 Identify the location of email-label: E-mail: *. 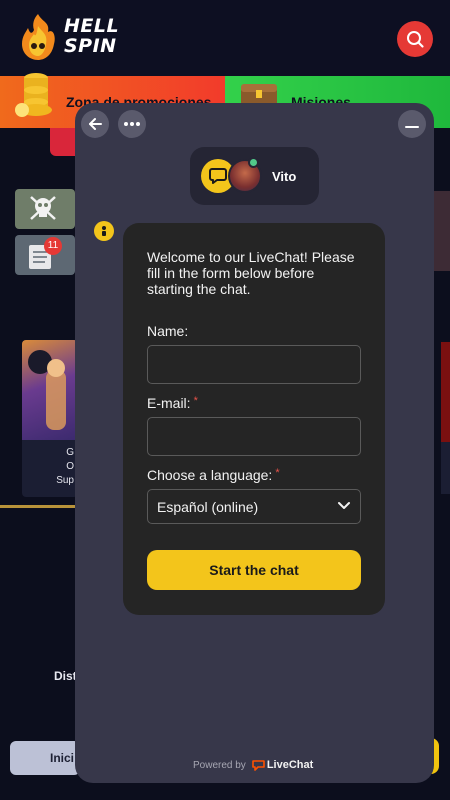
(172, 403).